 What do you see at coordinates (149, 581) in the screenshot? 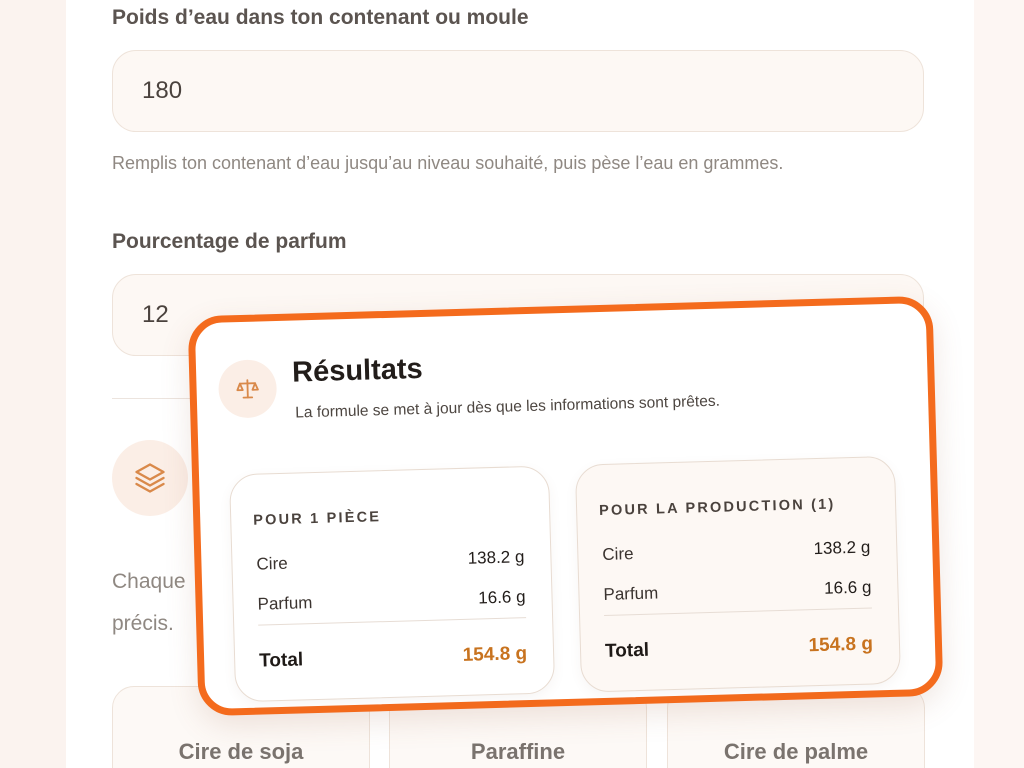
I see `wax-description-line-1: Chaque` at bounding box center [149, 581].